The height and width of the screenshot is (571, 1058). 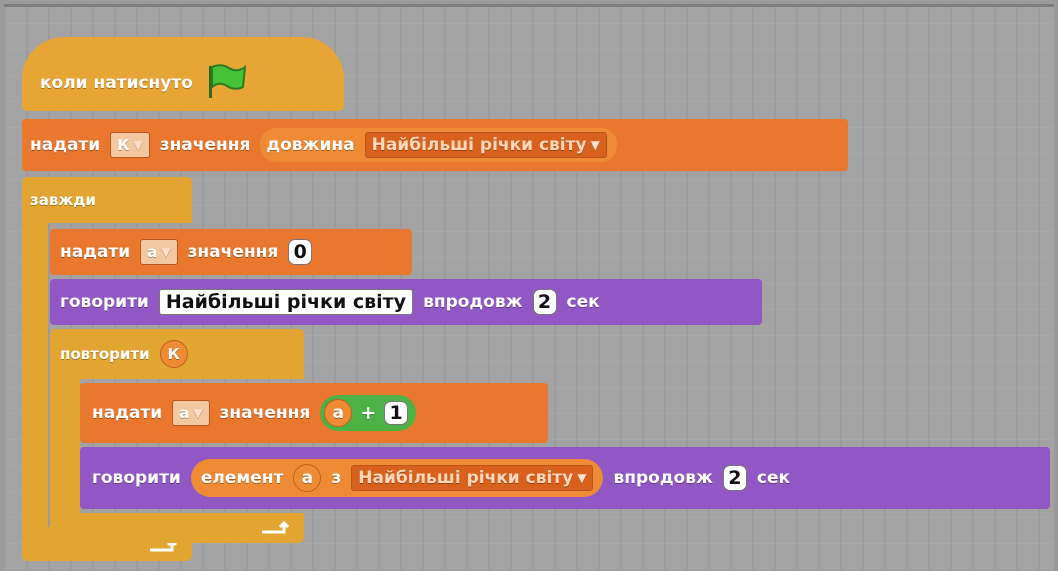 I want to click on repeat-block: повторити К, so click(x=177, y=354).